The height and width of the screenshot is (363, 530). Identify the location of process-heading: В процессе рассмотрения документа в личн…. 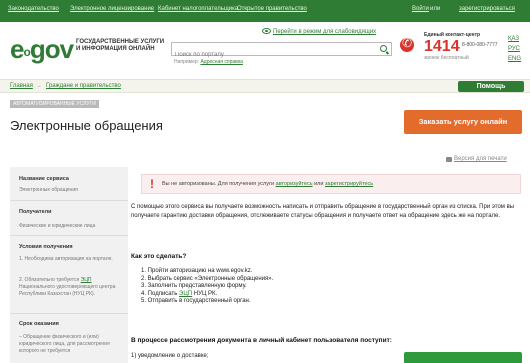
(261, 340).